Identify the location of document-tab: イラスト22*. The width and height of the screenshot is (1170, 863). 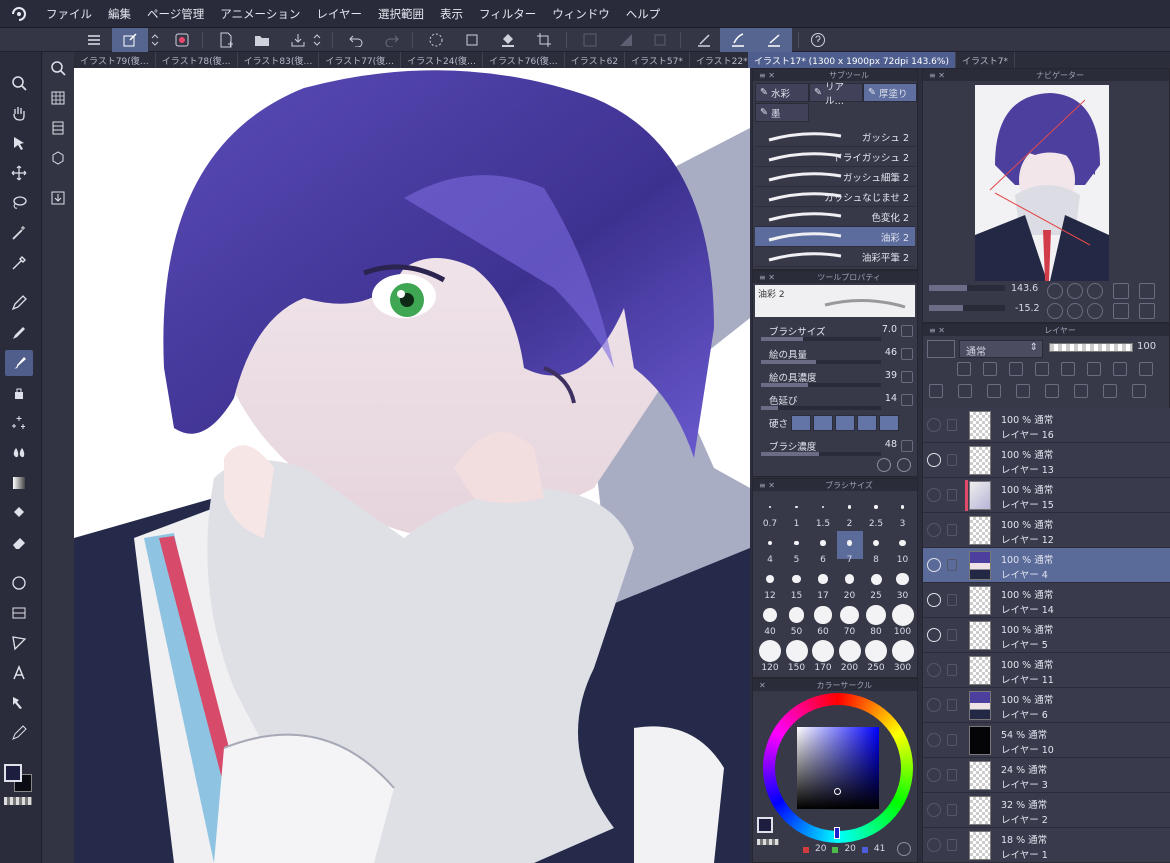
(719, 60).